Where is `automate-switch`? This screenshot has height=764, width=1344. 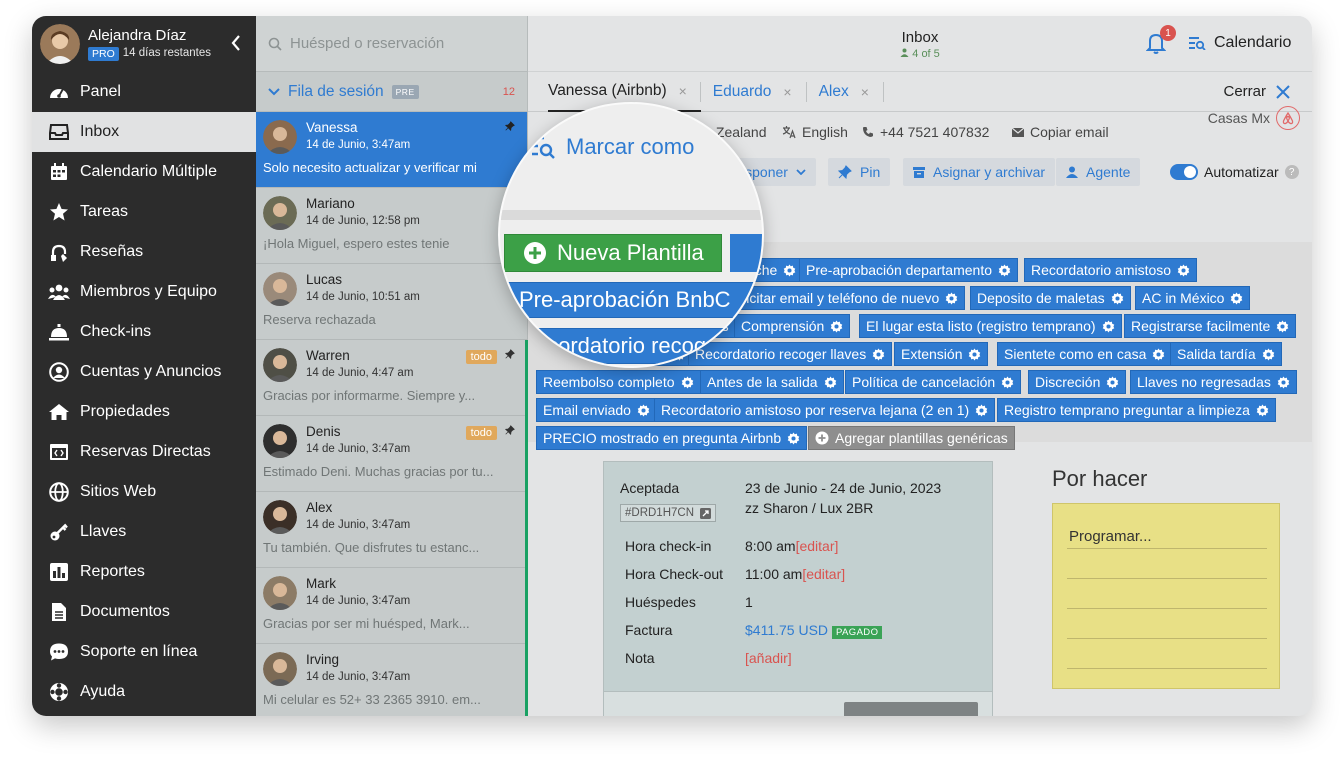
automate-switch is located at coordinates (1184, 172).